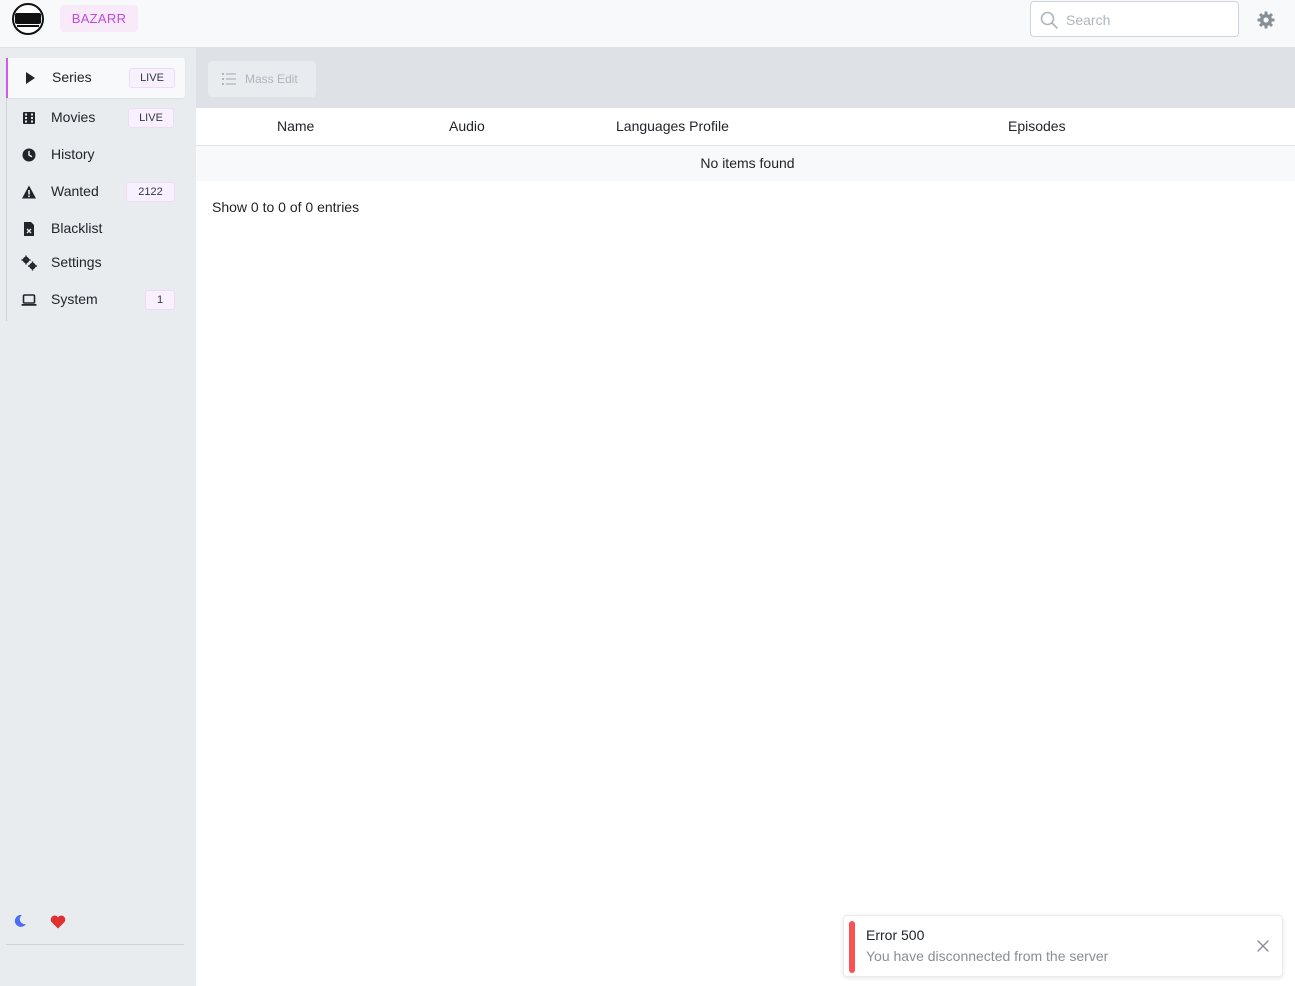  What do you see at coordinates (29, 192) in the screenshot?
I see `warning-icon` at bounding box center [29, 192].